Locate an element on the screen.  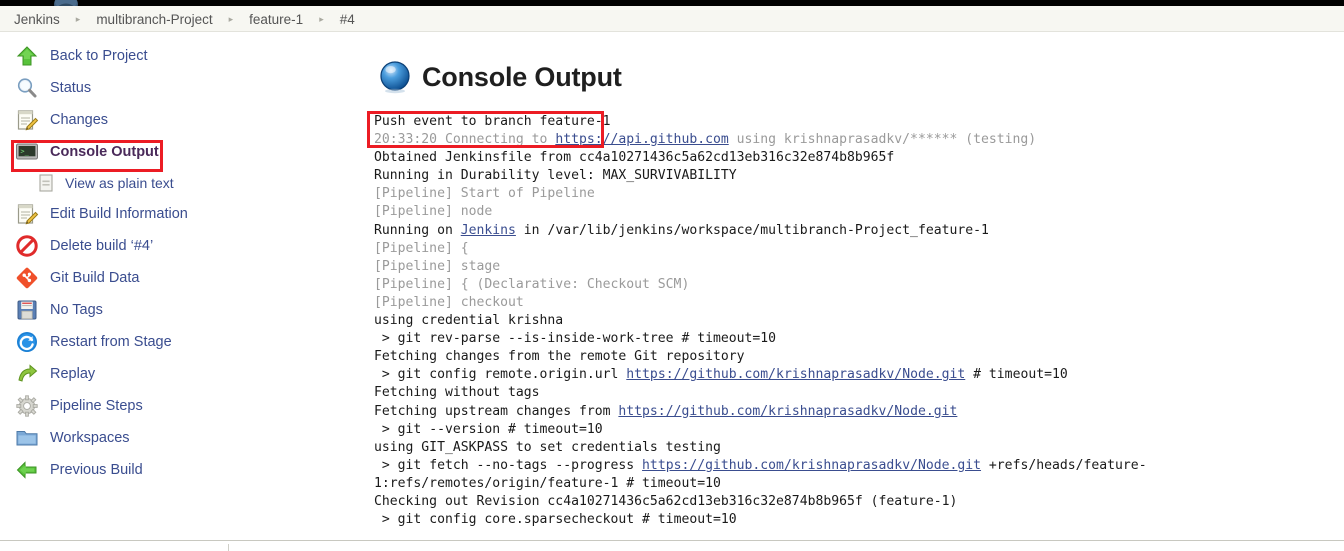
breadcrumb-item-build-number: #4 is located at coordinates (347, 19).